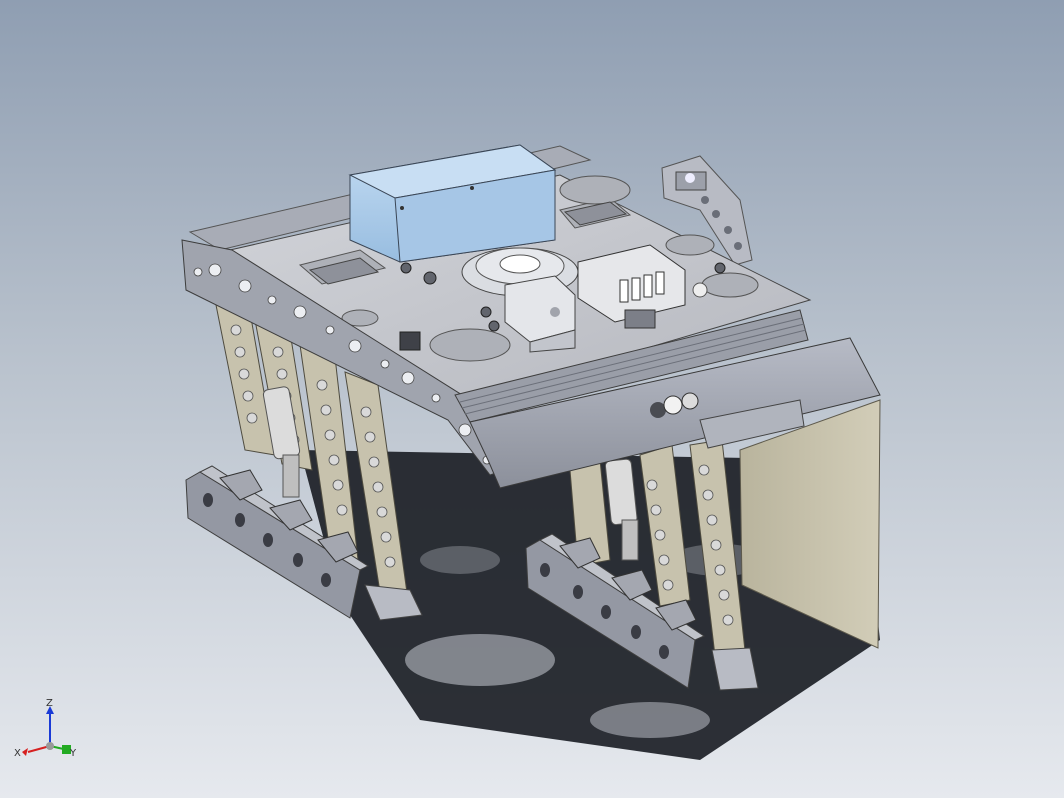  What do you see at coordinates (17, 753) in the screenshot?
I see `triad-x-label: X` at bounding box center [17, 753].